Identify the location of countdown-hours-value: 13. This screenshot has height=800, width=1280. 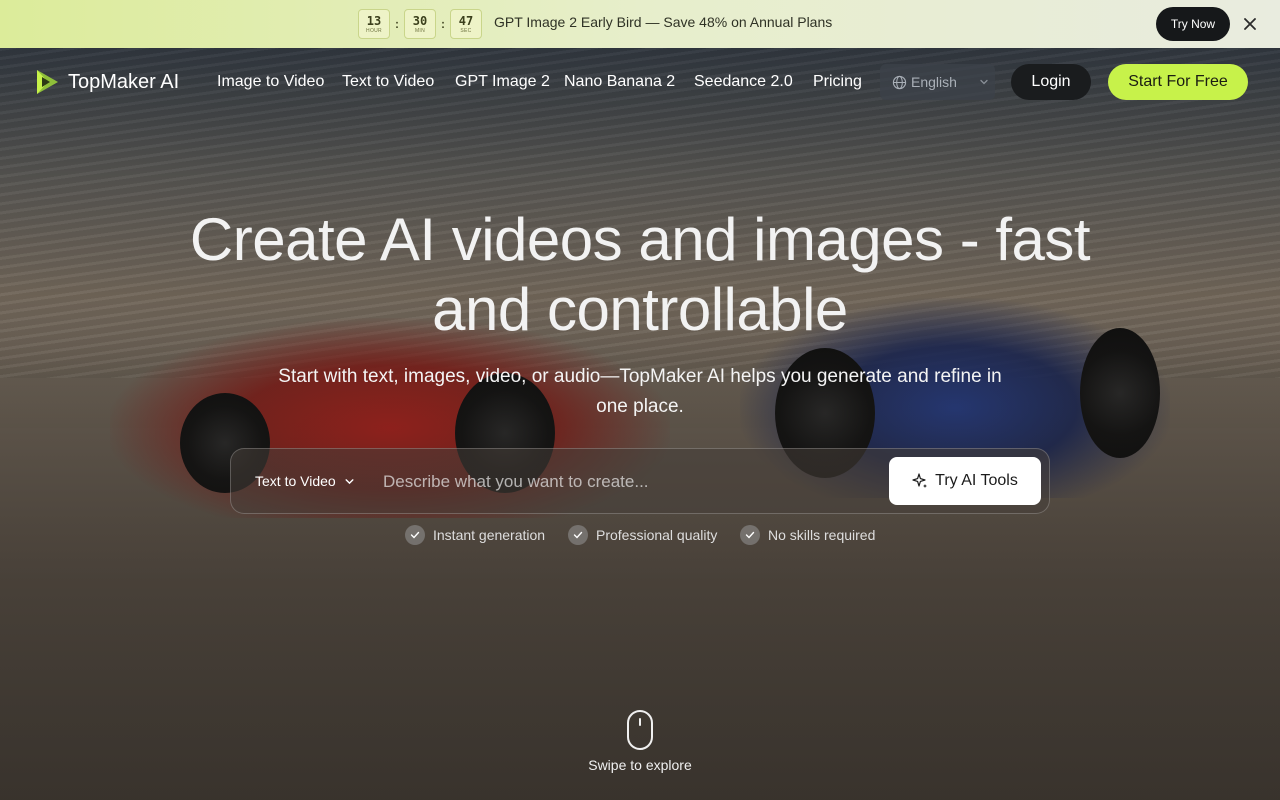
(374, 20).